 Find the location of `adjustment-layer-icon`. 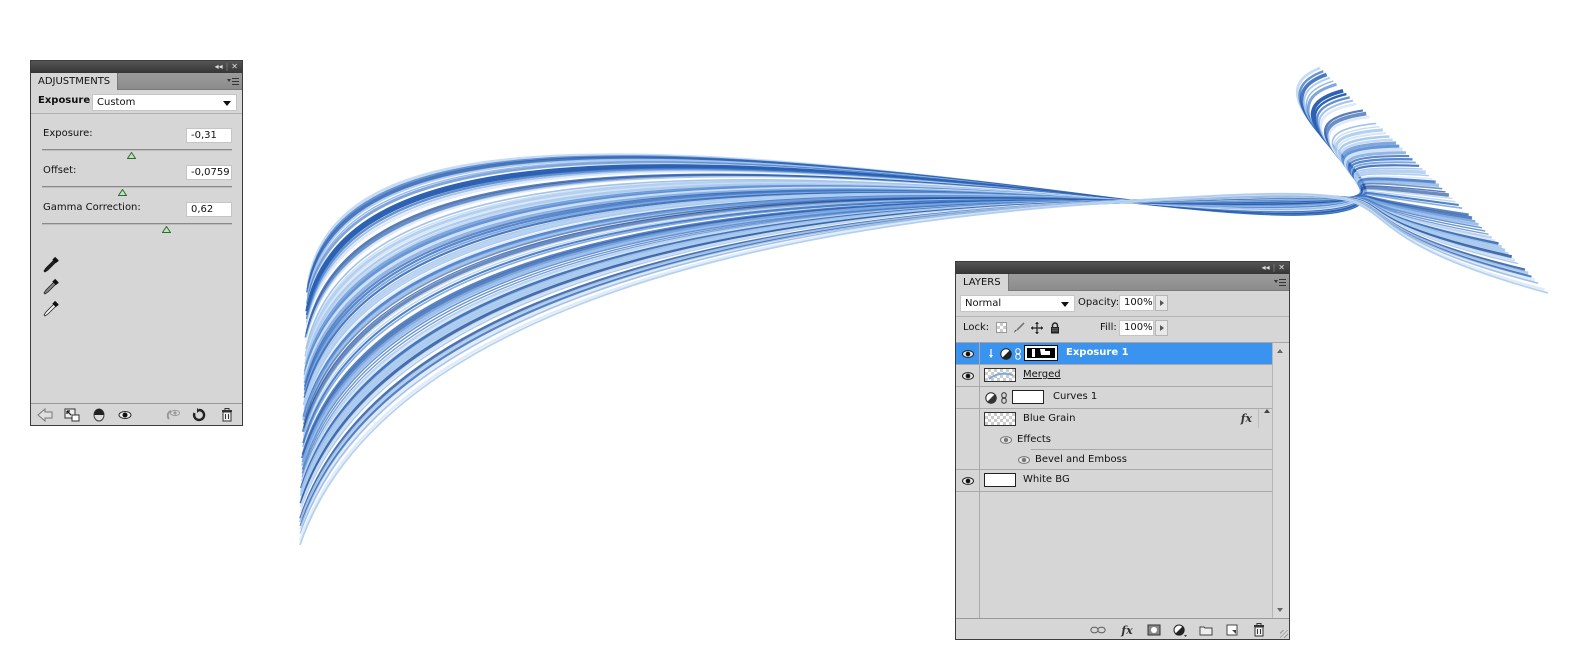

adjustment-layer-icon is located at coordinates (1006, 354).